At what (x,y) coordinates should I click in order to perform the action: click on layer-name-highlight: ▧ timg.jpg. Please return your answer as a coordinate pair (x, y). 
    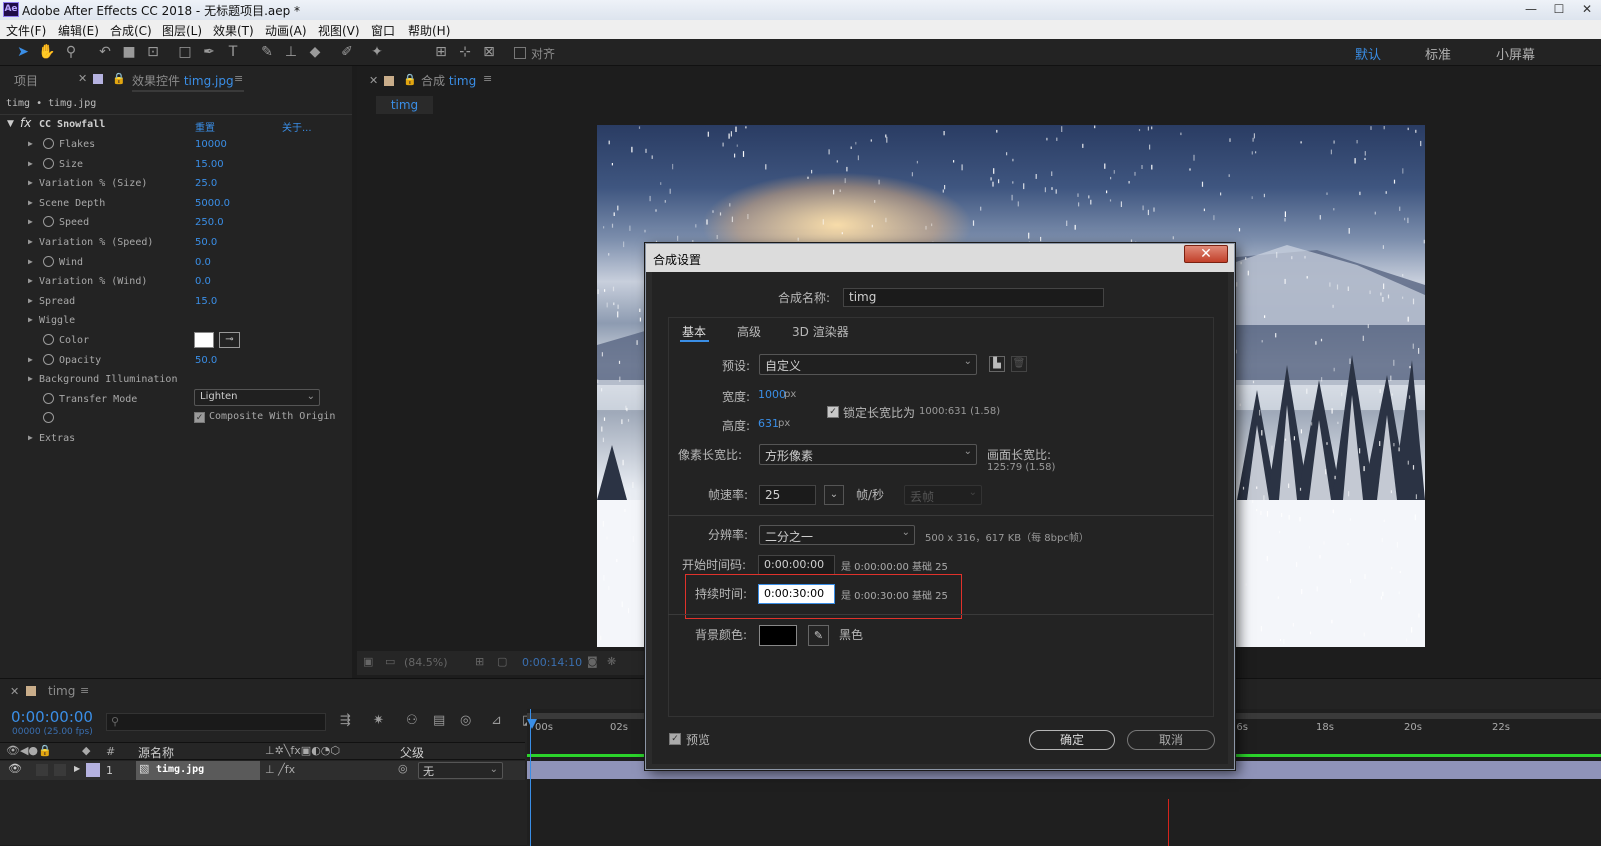
    Looking at the image, I should click on (198, 770).